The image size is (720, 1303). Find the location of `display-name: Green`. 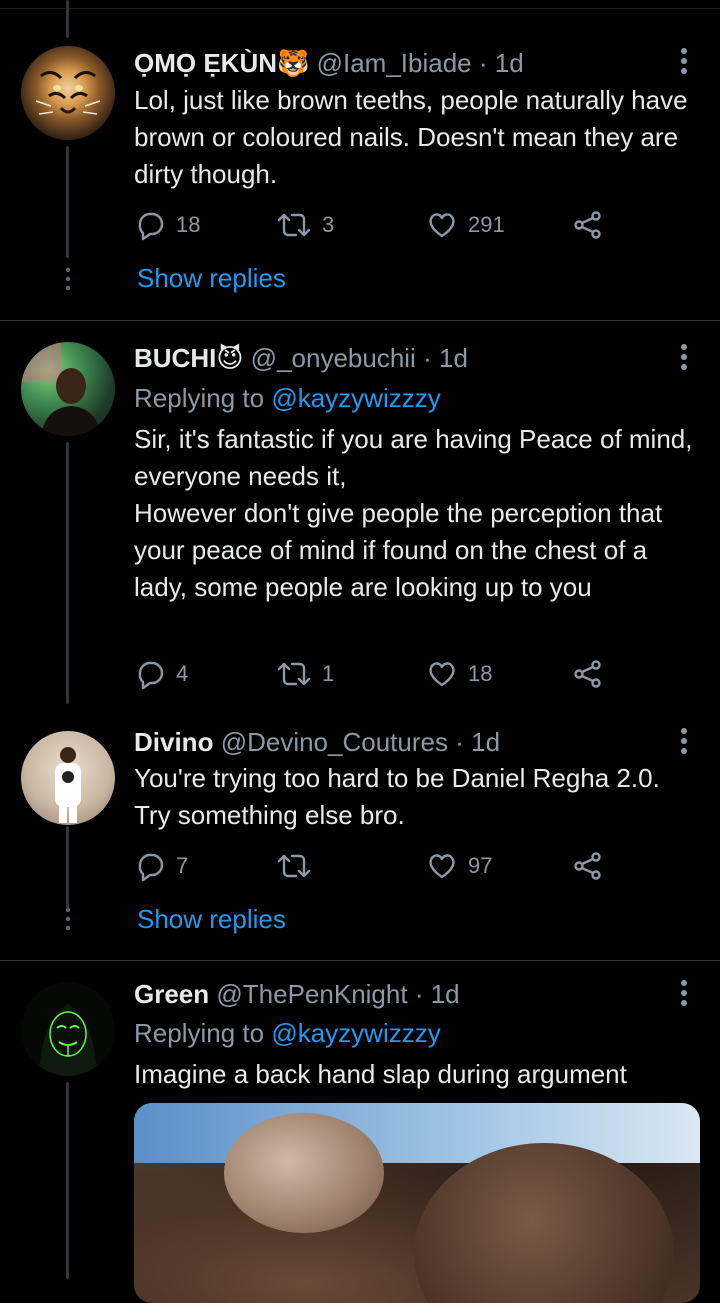

display-name: Green is located at coordinates (171, 994).